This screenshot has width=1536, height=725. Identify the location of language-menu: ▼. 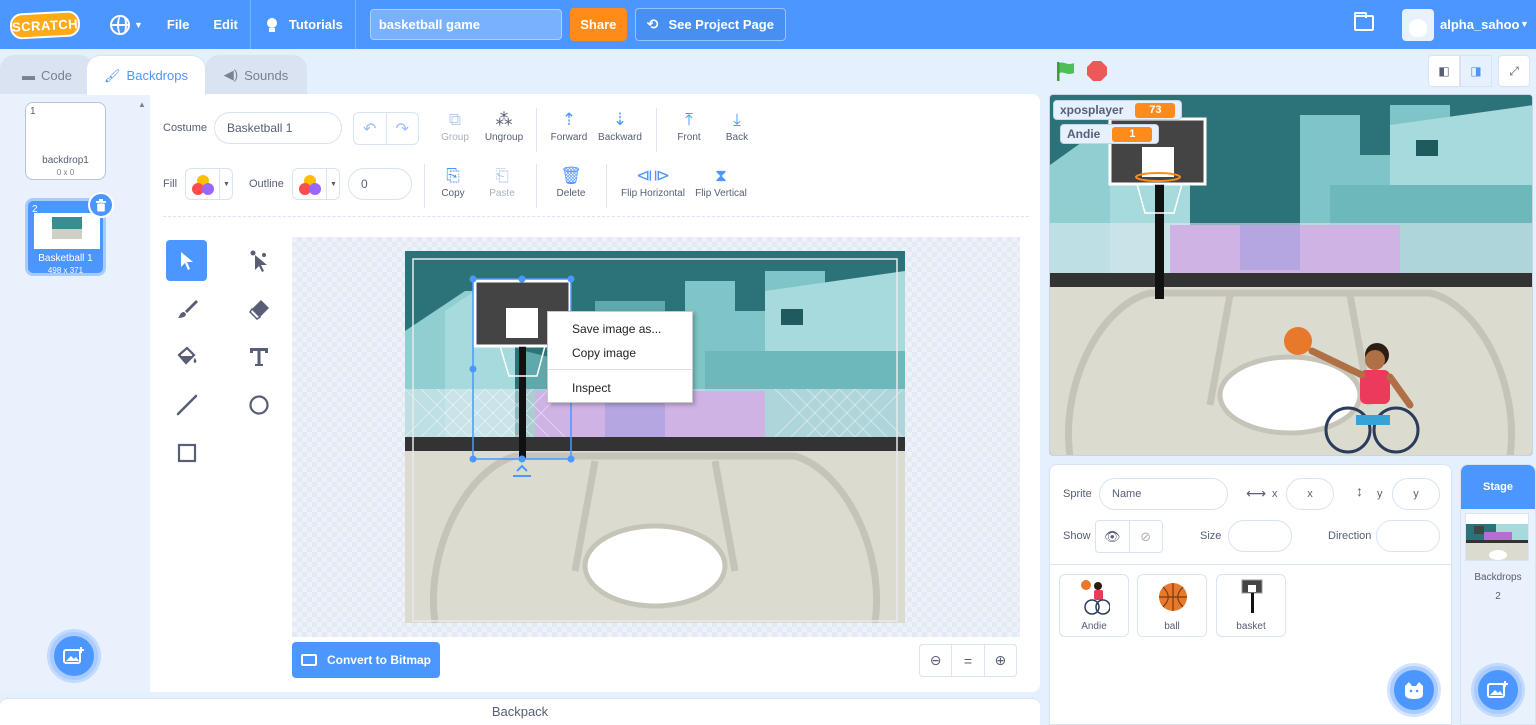
(126, 24).